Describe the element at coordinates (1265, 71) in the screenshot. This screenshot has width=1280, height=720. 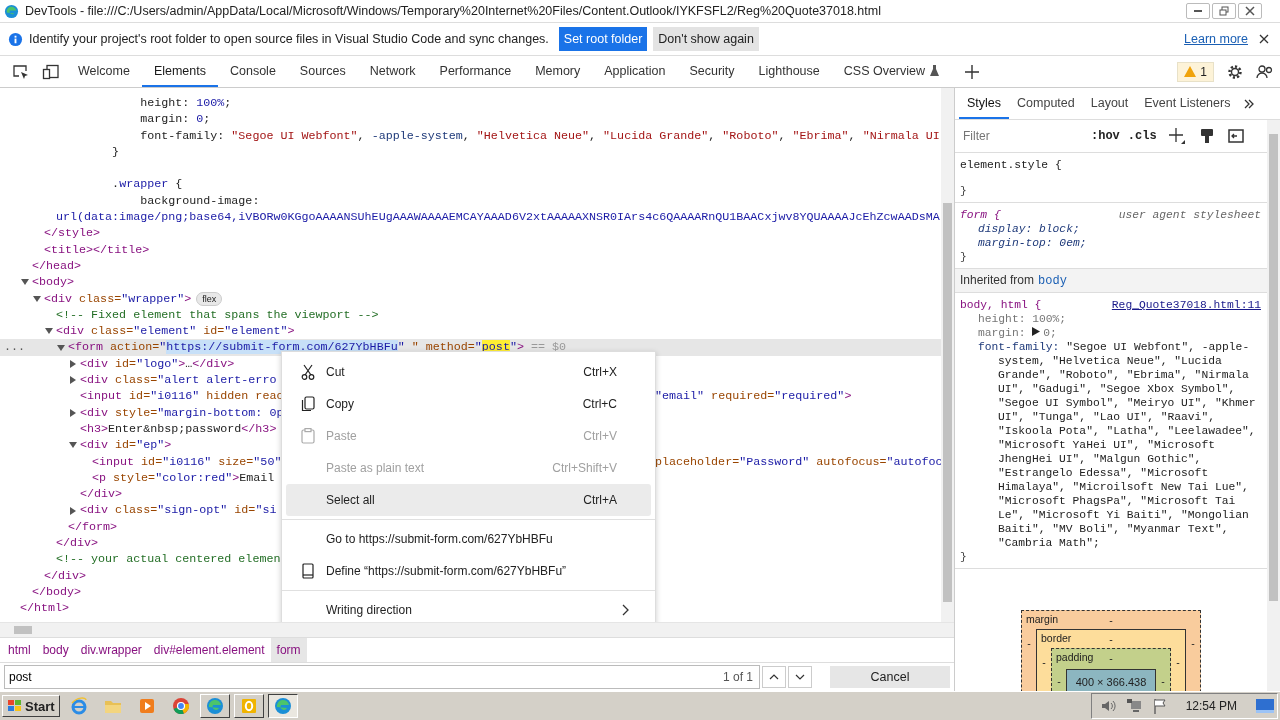
I see `people-icon` at that location.